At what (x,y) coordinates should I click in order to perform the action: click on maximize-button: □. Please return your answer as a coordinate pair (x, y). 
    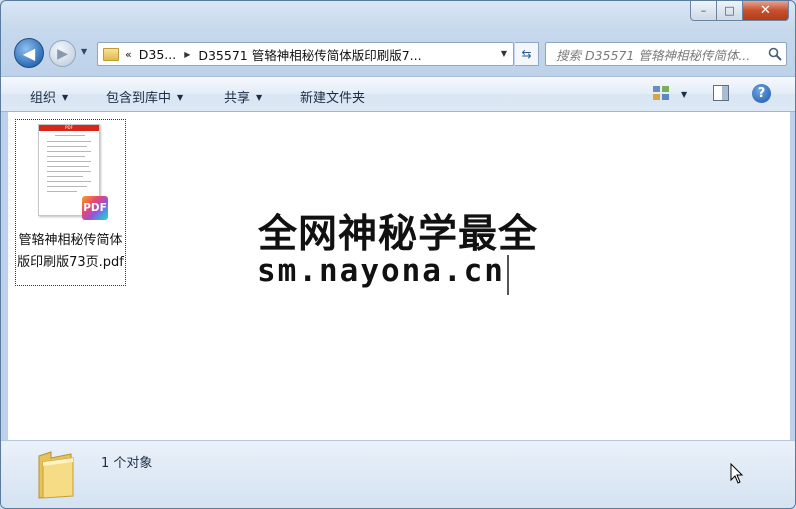
    Looking at the image, I should click on (730, 11).